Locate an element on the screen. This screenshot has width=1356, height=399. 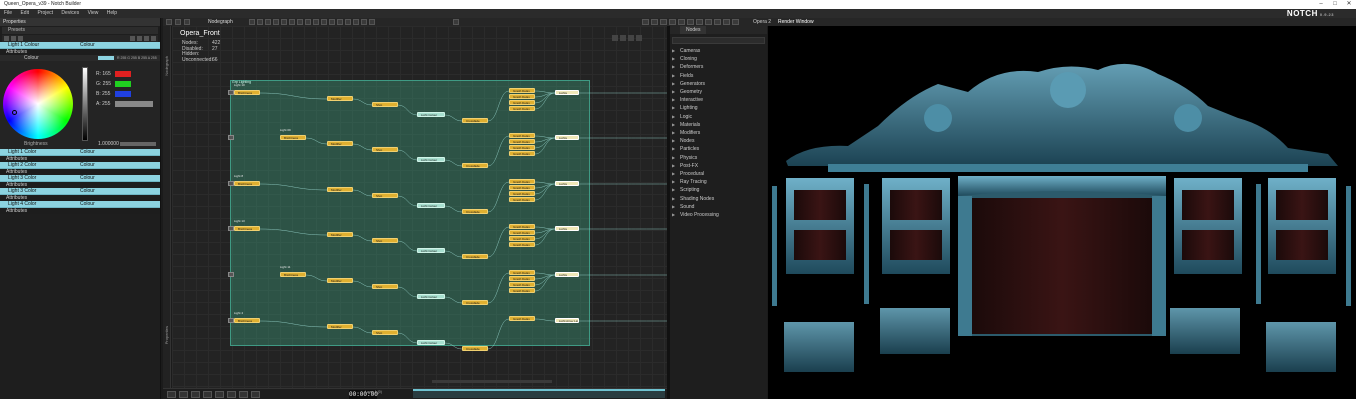
node-category-cameras: ▶ Cameras is located at coordinates (686, 51).